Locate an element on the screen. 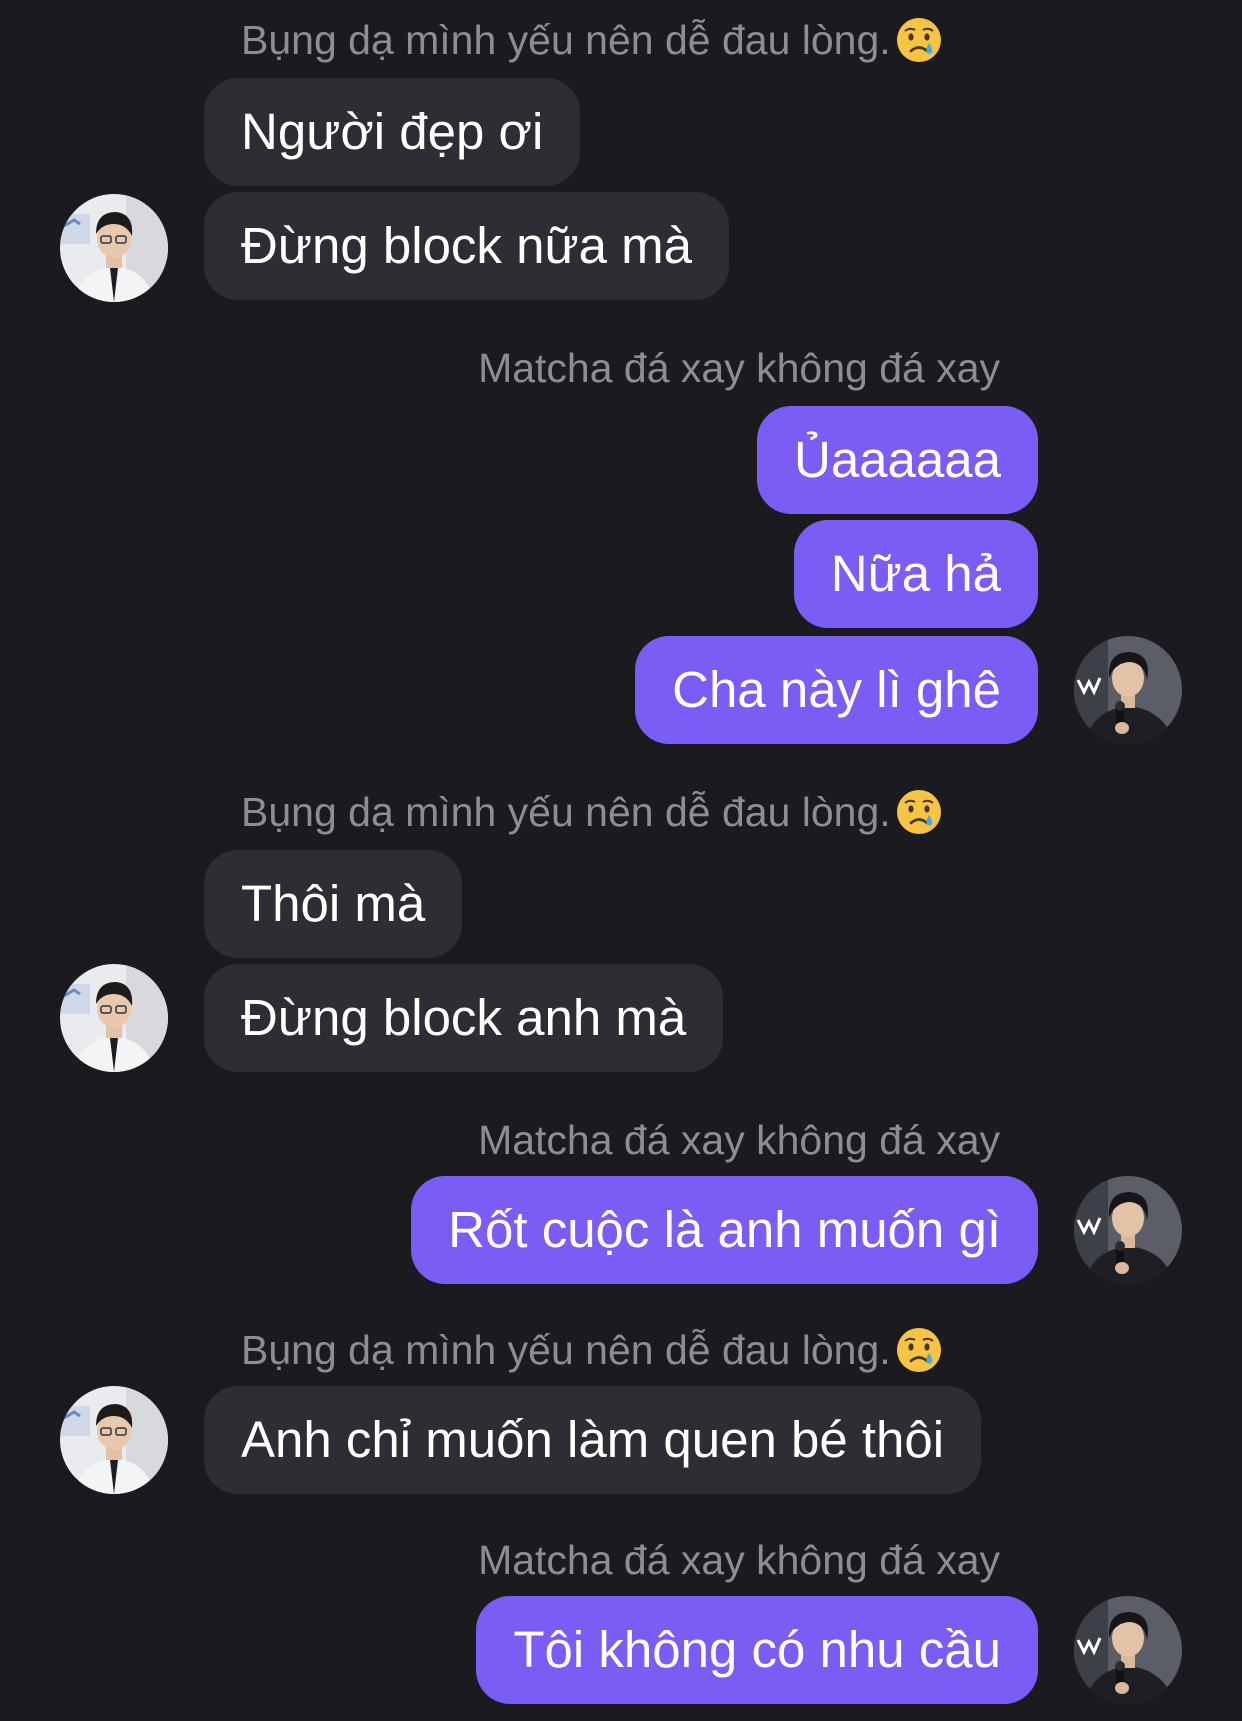 The height and width of the screenshot is (1721, 1242). message-bubble-outgoing: Rốt cuộc là anh muốn gì is located at coordinates (724, 1230).